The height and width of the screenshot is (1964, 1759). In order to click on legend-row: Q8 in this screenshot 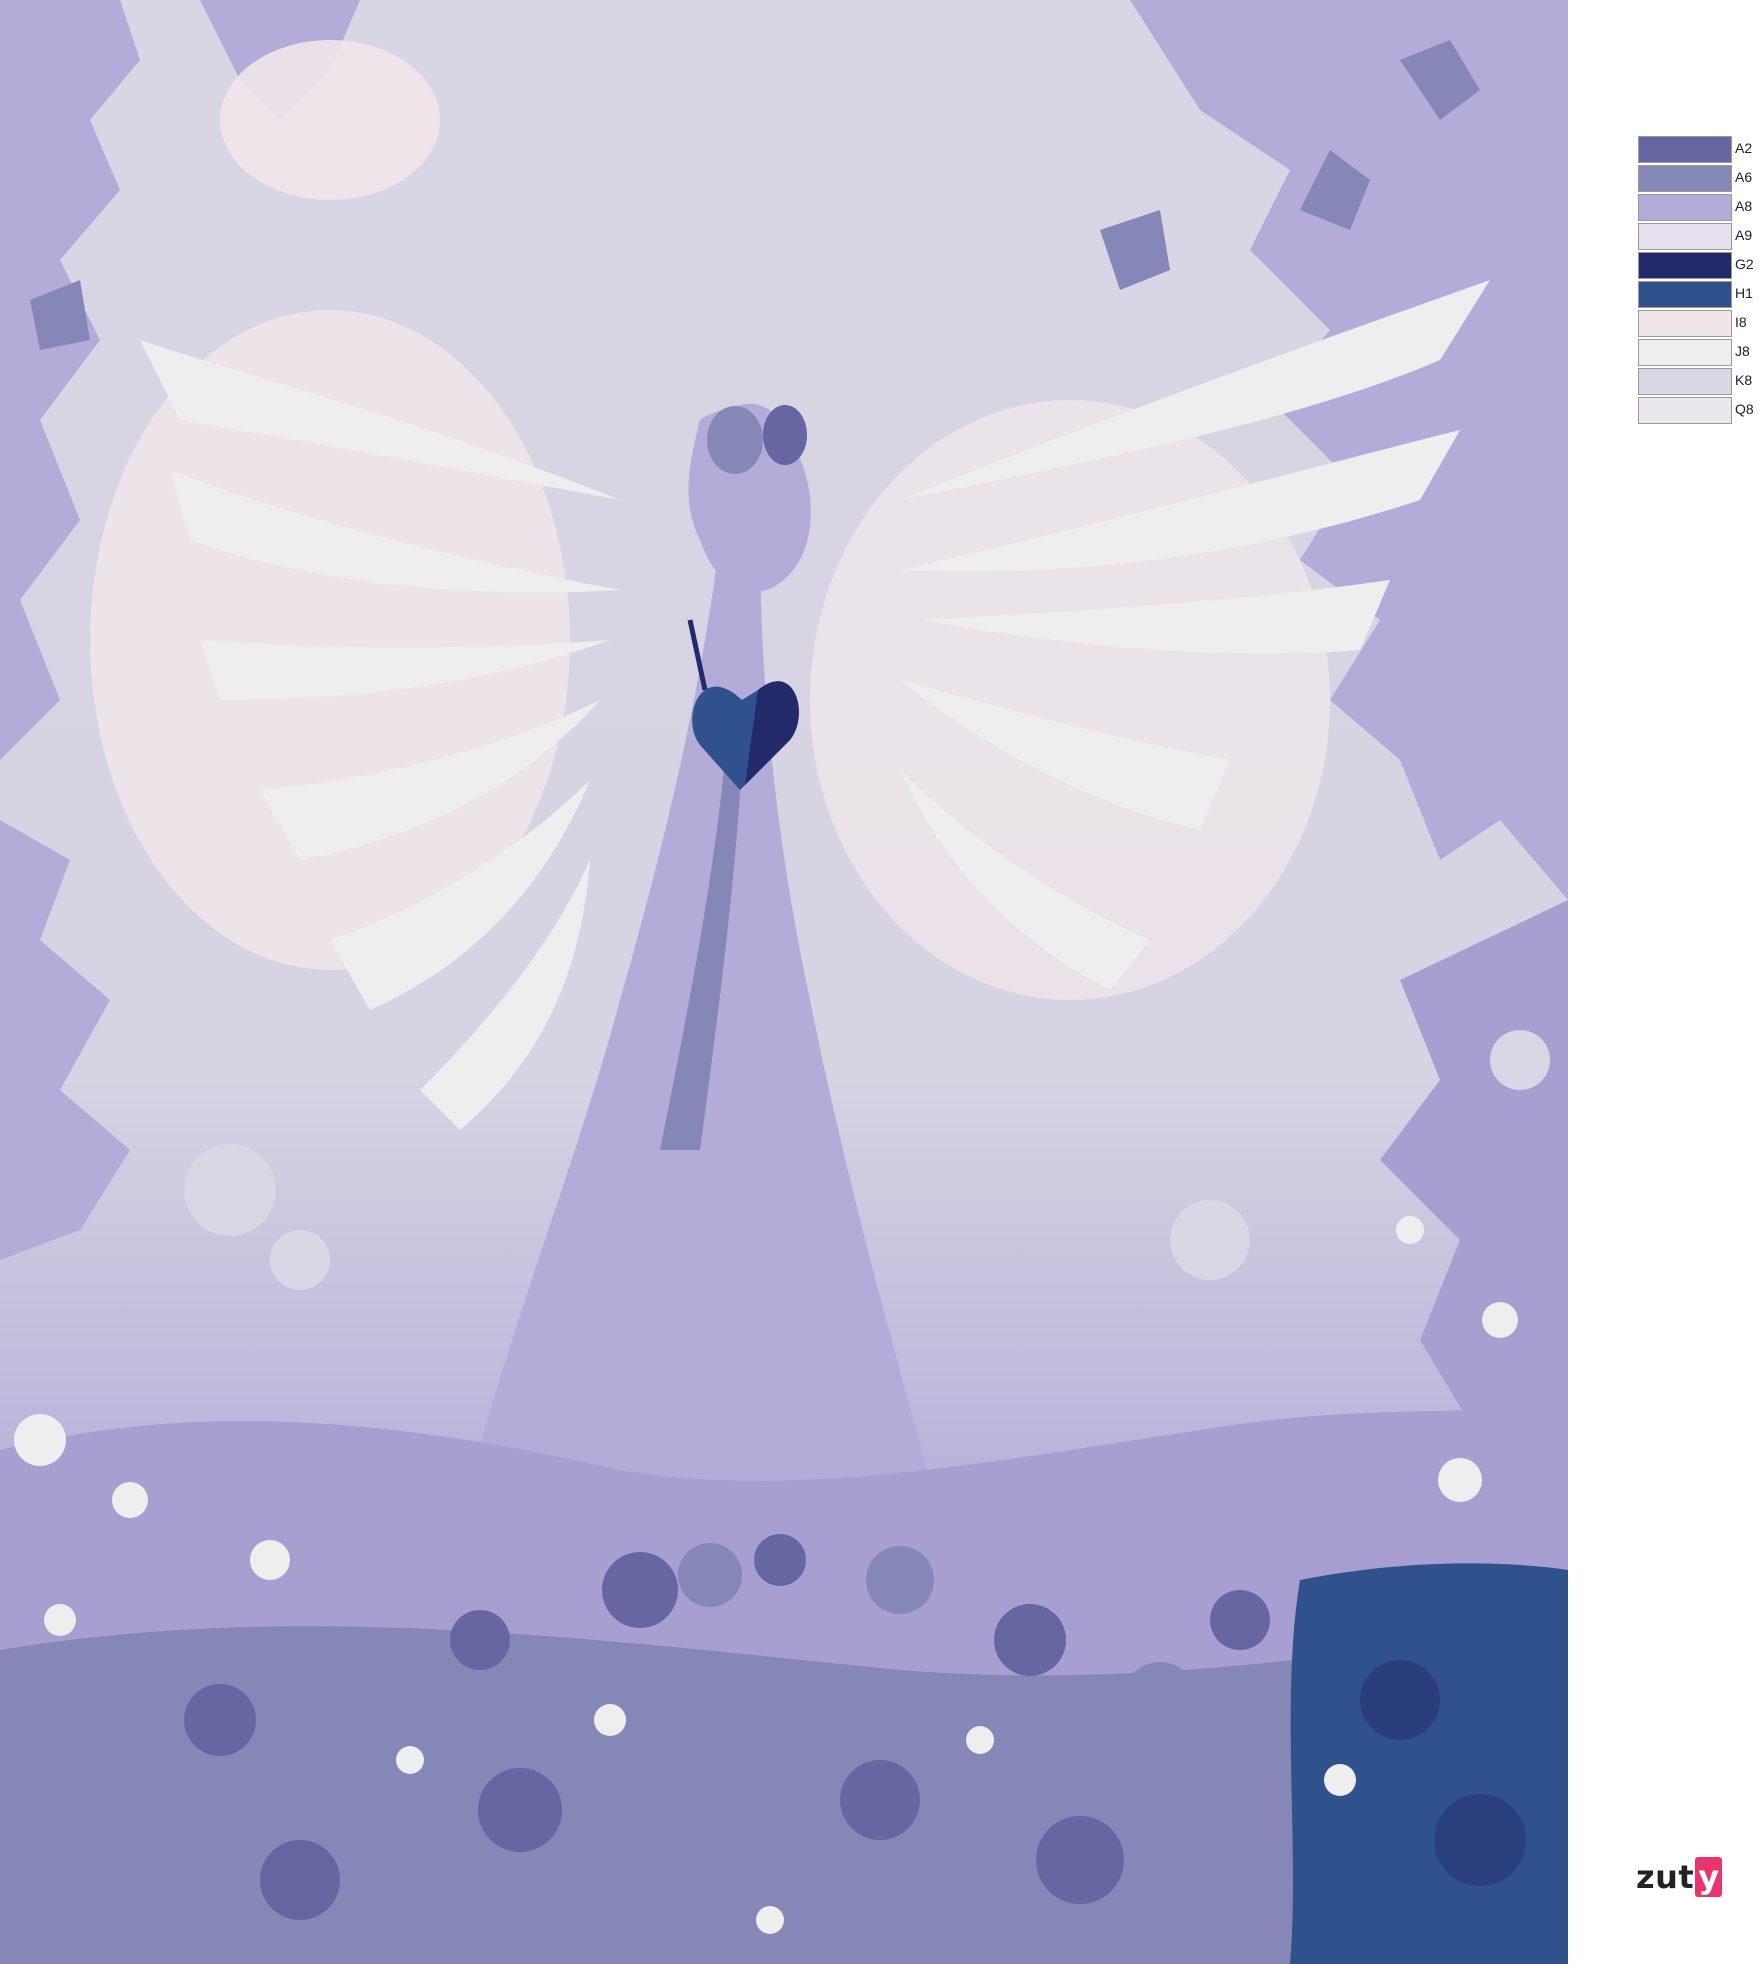, I will do `click(1697, 409)`.